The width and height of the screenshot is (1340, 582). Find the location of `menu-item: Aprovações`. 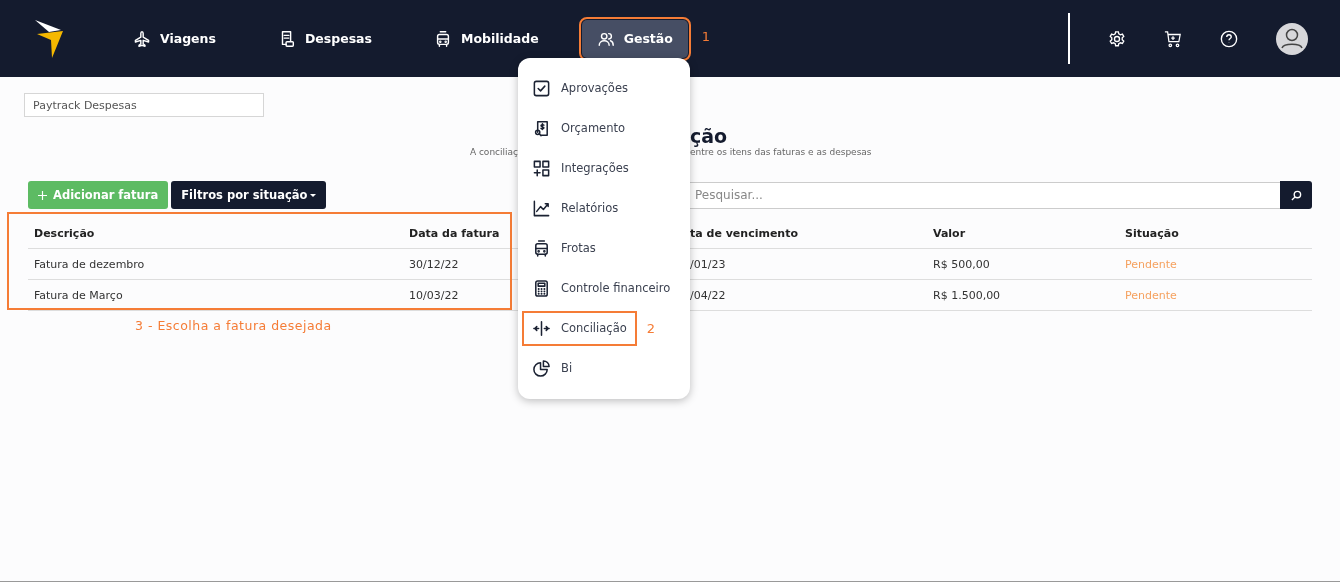

menu-item: Aprovações is located at coordinates (580, 88).